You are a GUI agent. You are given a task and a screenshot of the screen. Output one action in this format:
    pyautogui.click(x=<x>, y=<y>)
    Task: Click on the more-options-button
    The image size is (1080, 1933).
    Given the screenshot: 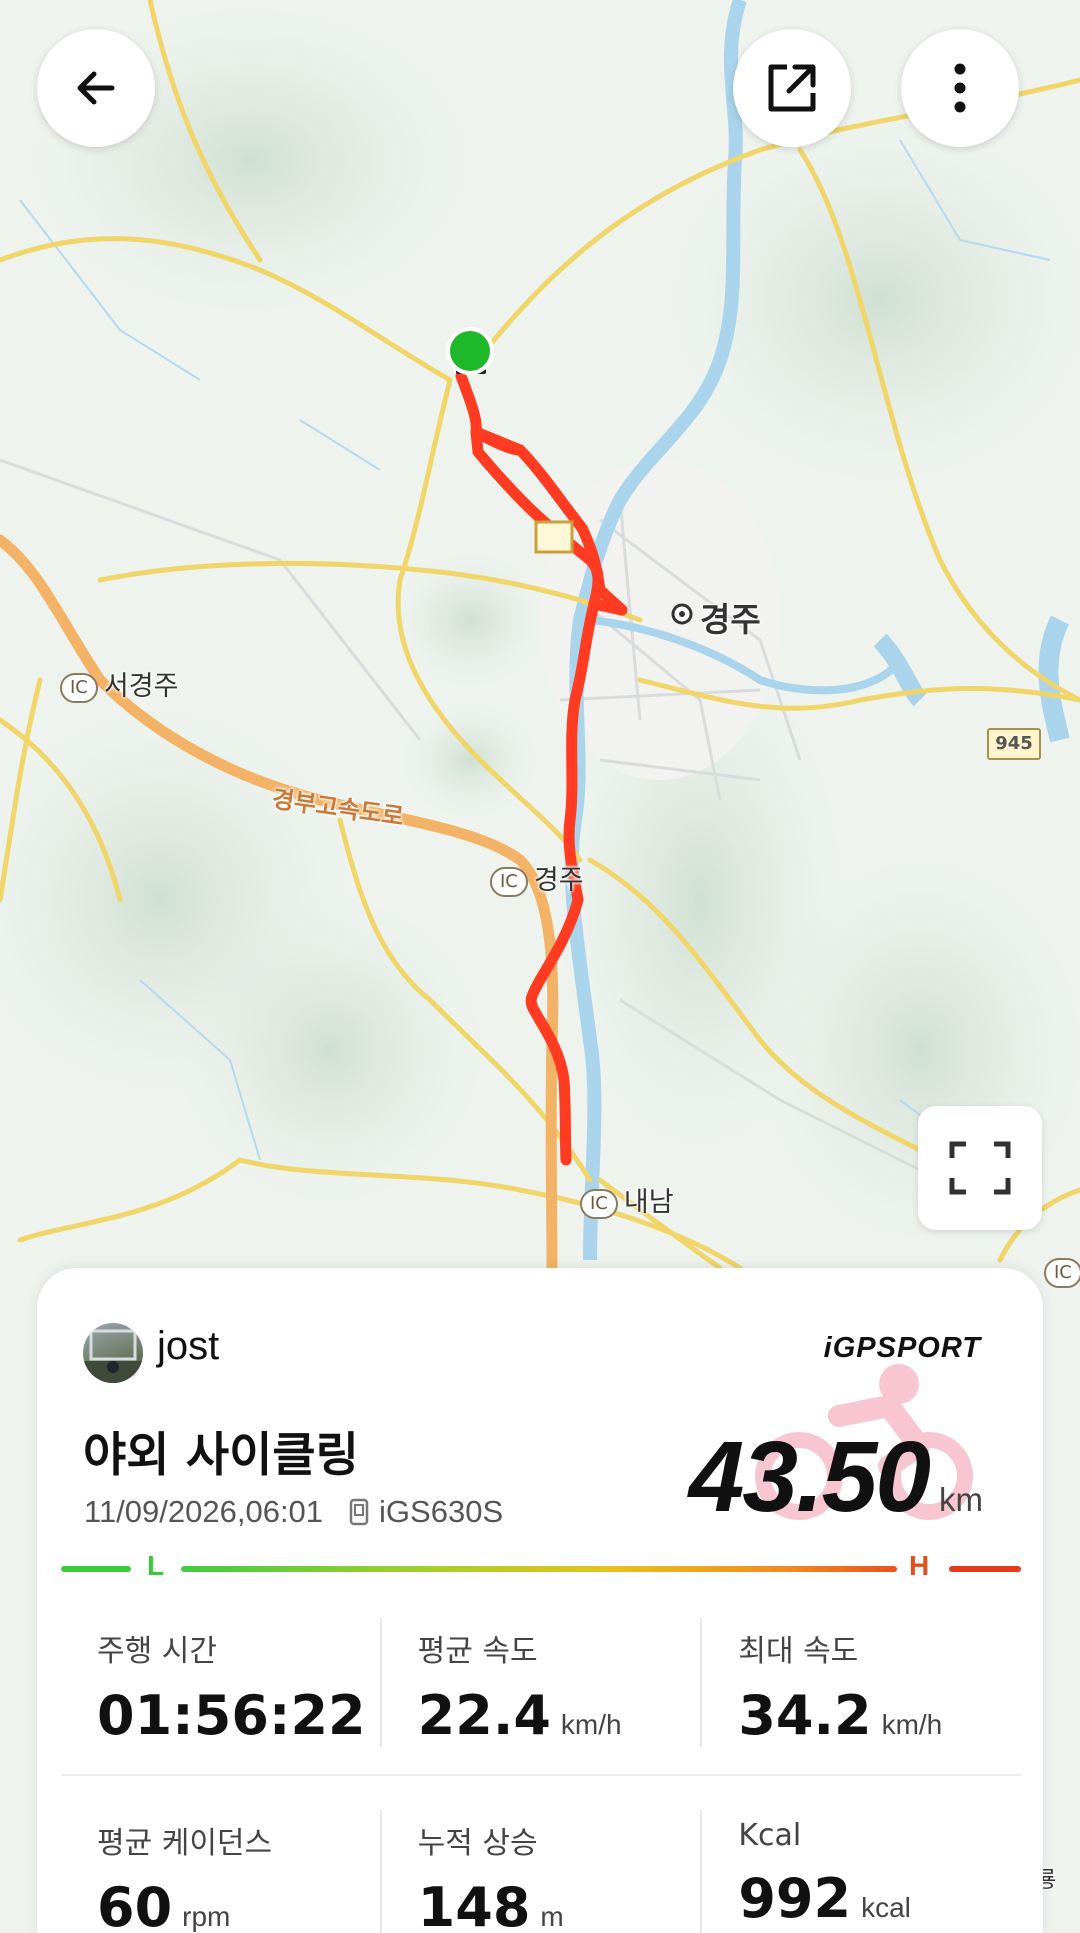 What is the action you would take?
    pyautogui.click(x=960, y=88)
    